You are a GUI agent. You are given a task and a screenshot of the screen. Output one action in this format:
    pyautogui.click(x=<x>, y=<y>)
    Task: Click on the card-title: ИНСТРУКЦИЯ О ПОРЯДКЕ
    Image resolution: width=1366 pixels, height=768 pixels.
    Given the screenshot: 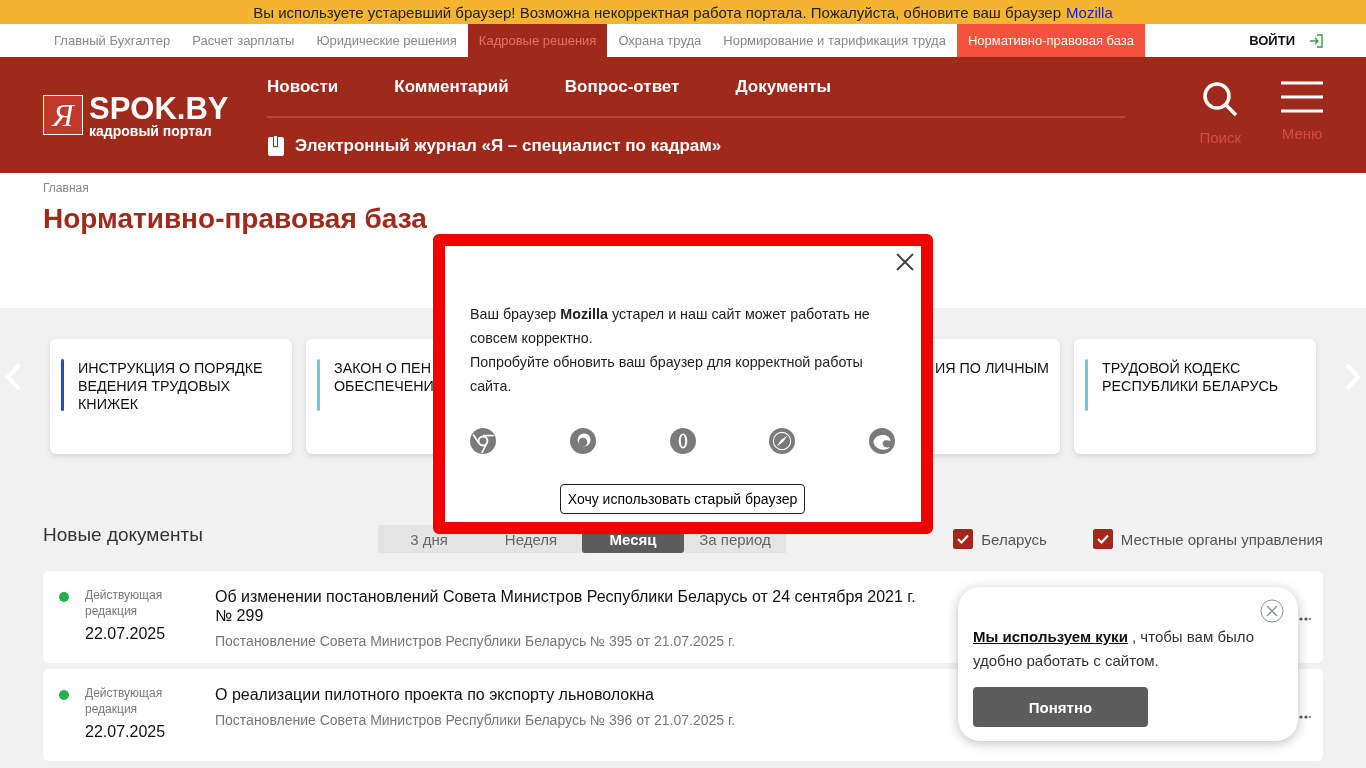 What is the action you would take?
    pyautogui.click(x=170, y=368)
    